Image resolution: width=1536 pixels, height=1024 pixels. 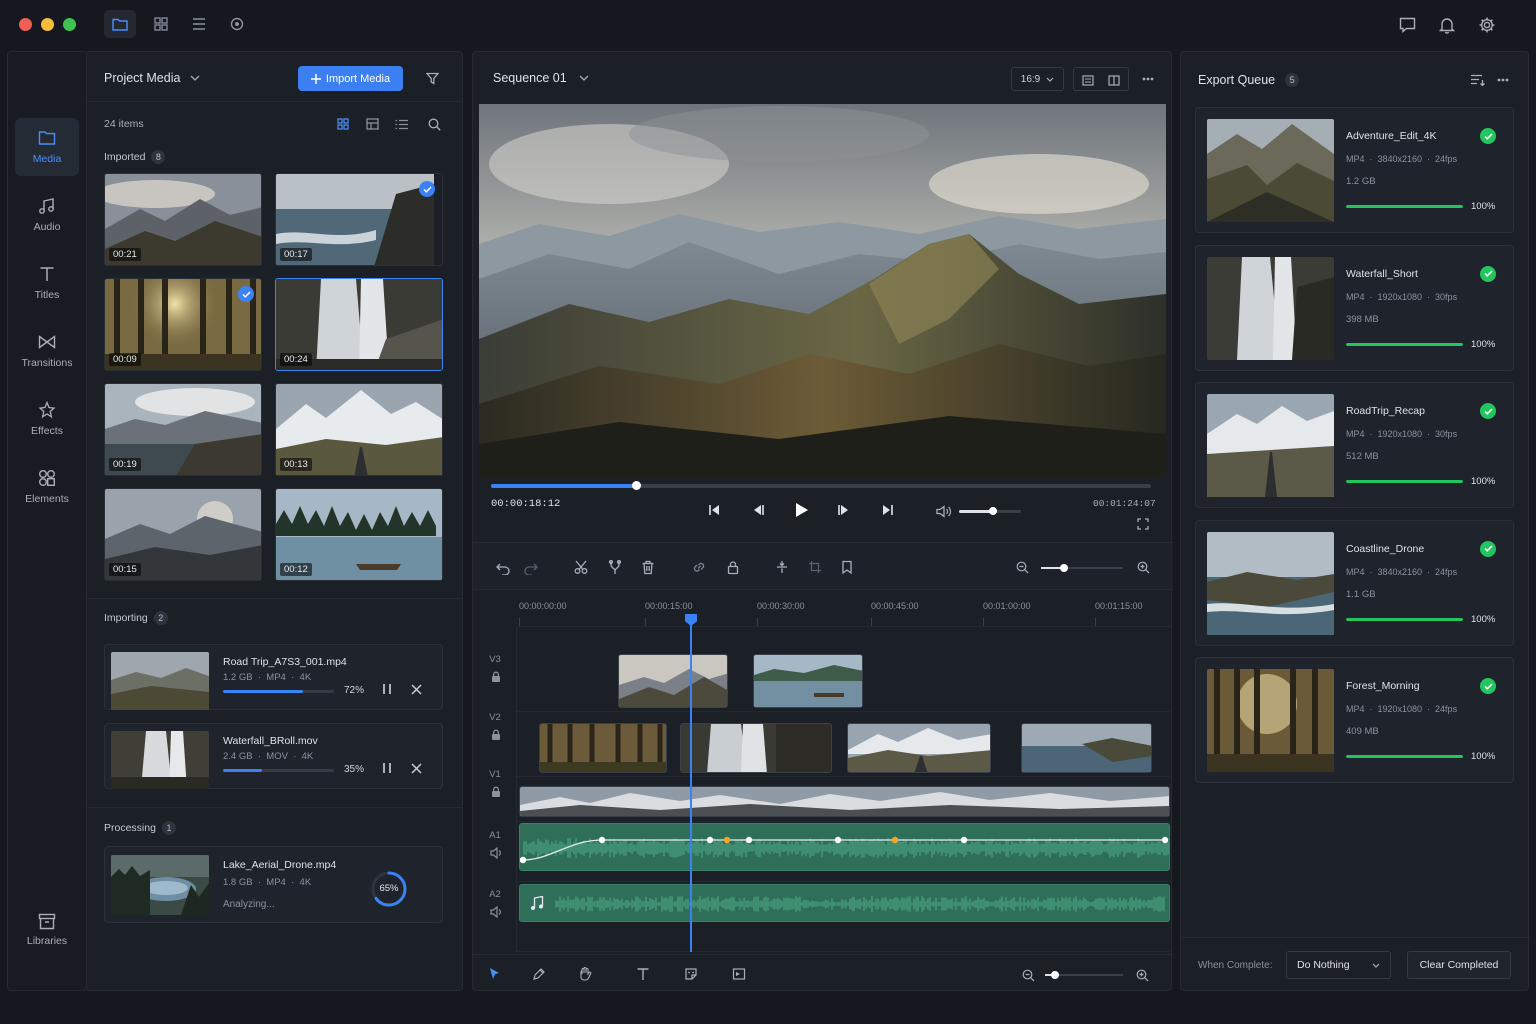 I want to click on cut-button, so click(x=581, y=567).